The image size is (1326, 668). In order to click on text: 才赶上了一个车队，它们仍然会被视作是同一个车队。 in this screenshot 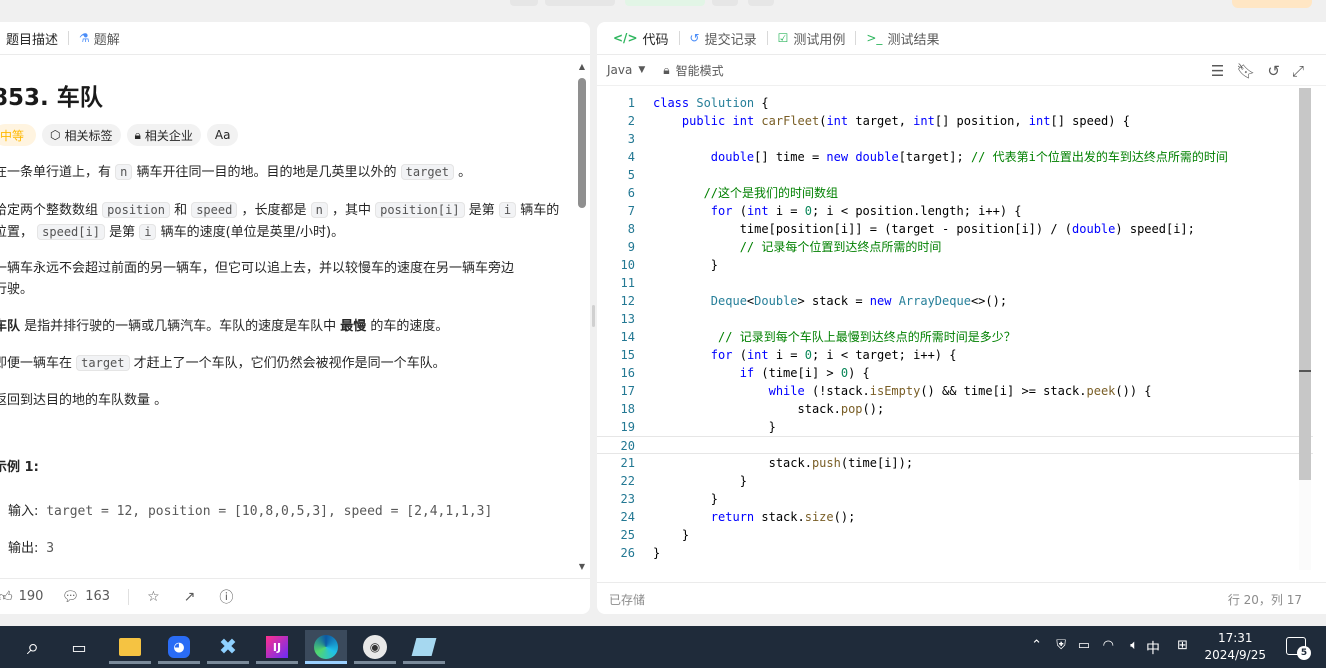, I will do `click(287, 363)`.